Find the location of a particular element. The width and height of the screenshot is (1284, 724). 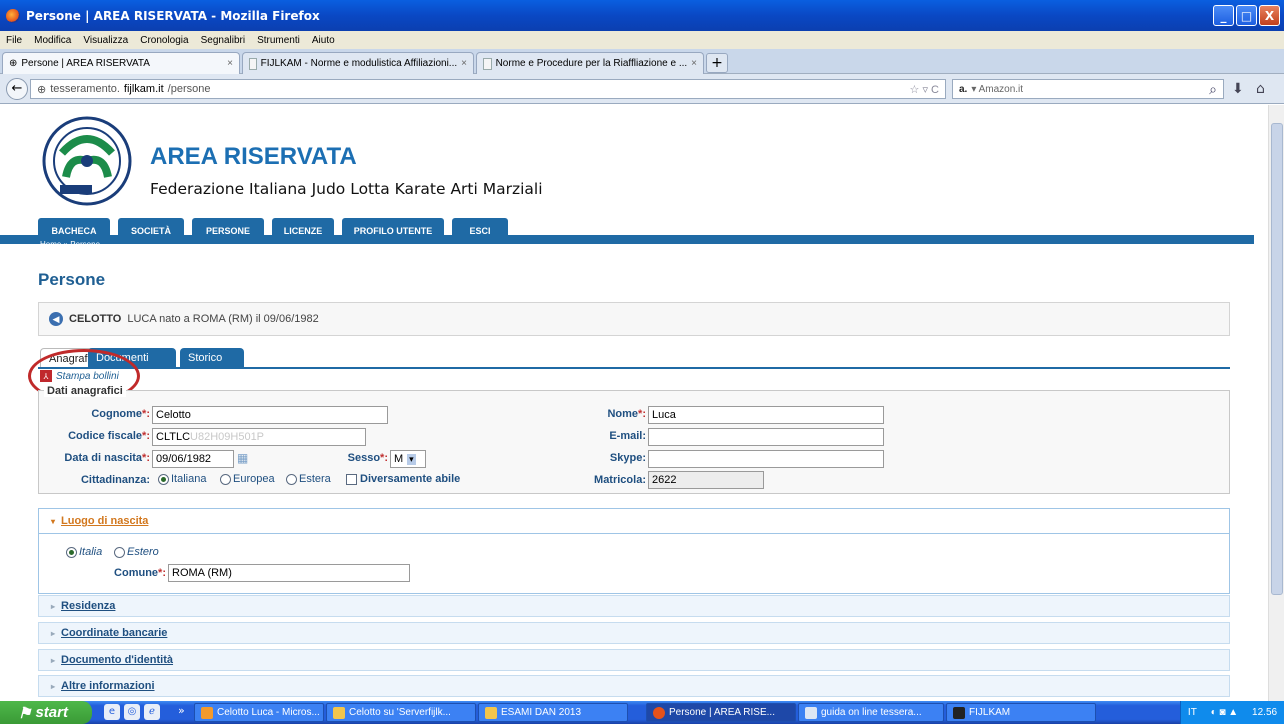

browser-quicklaunch-icon: ℯ is located at coordinates (152, 712).